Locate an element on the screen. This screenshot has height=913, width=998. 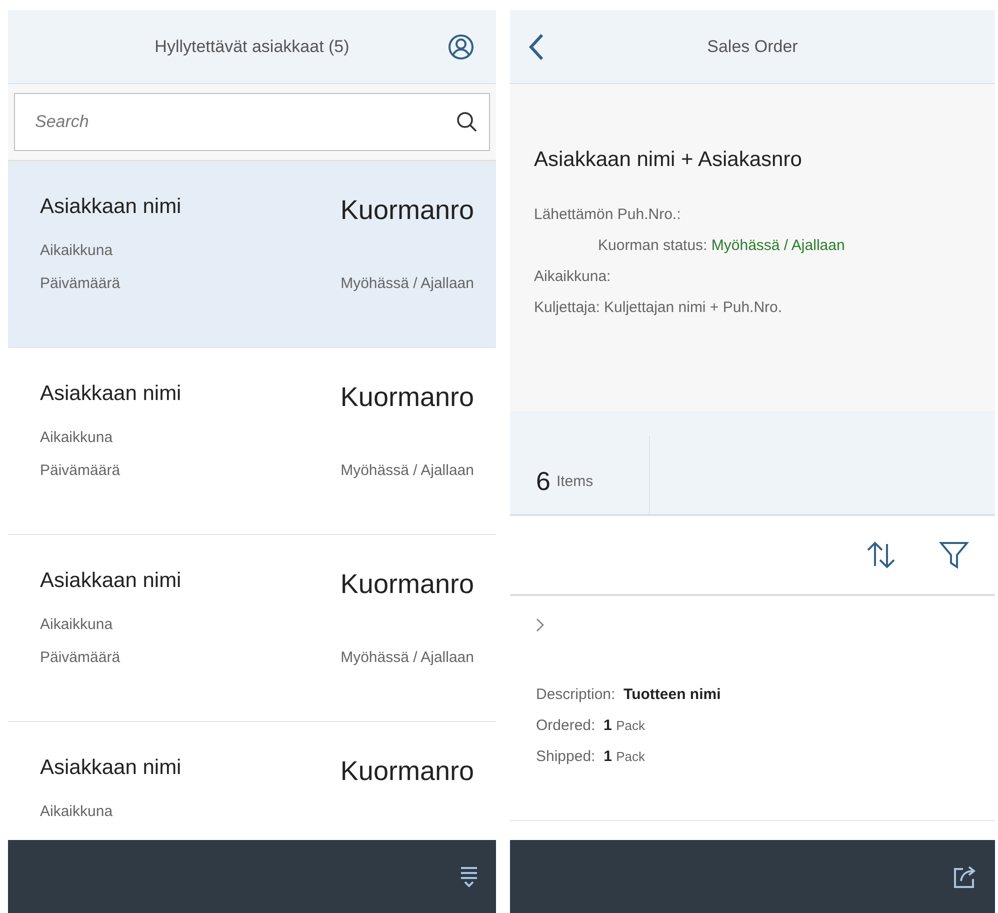
list-item: Asiakkaan nimi Kuormanro Aikaikkuna Päivämäärä Myöhässä / Ajallaan is located at coordinates (252, 254).